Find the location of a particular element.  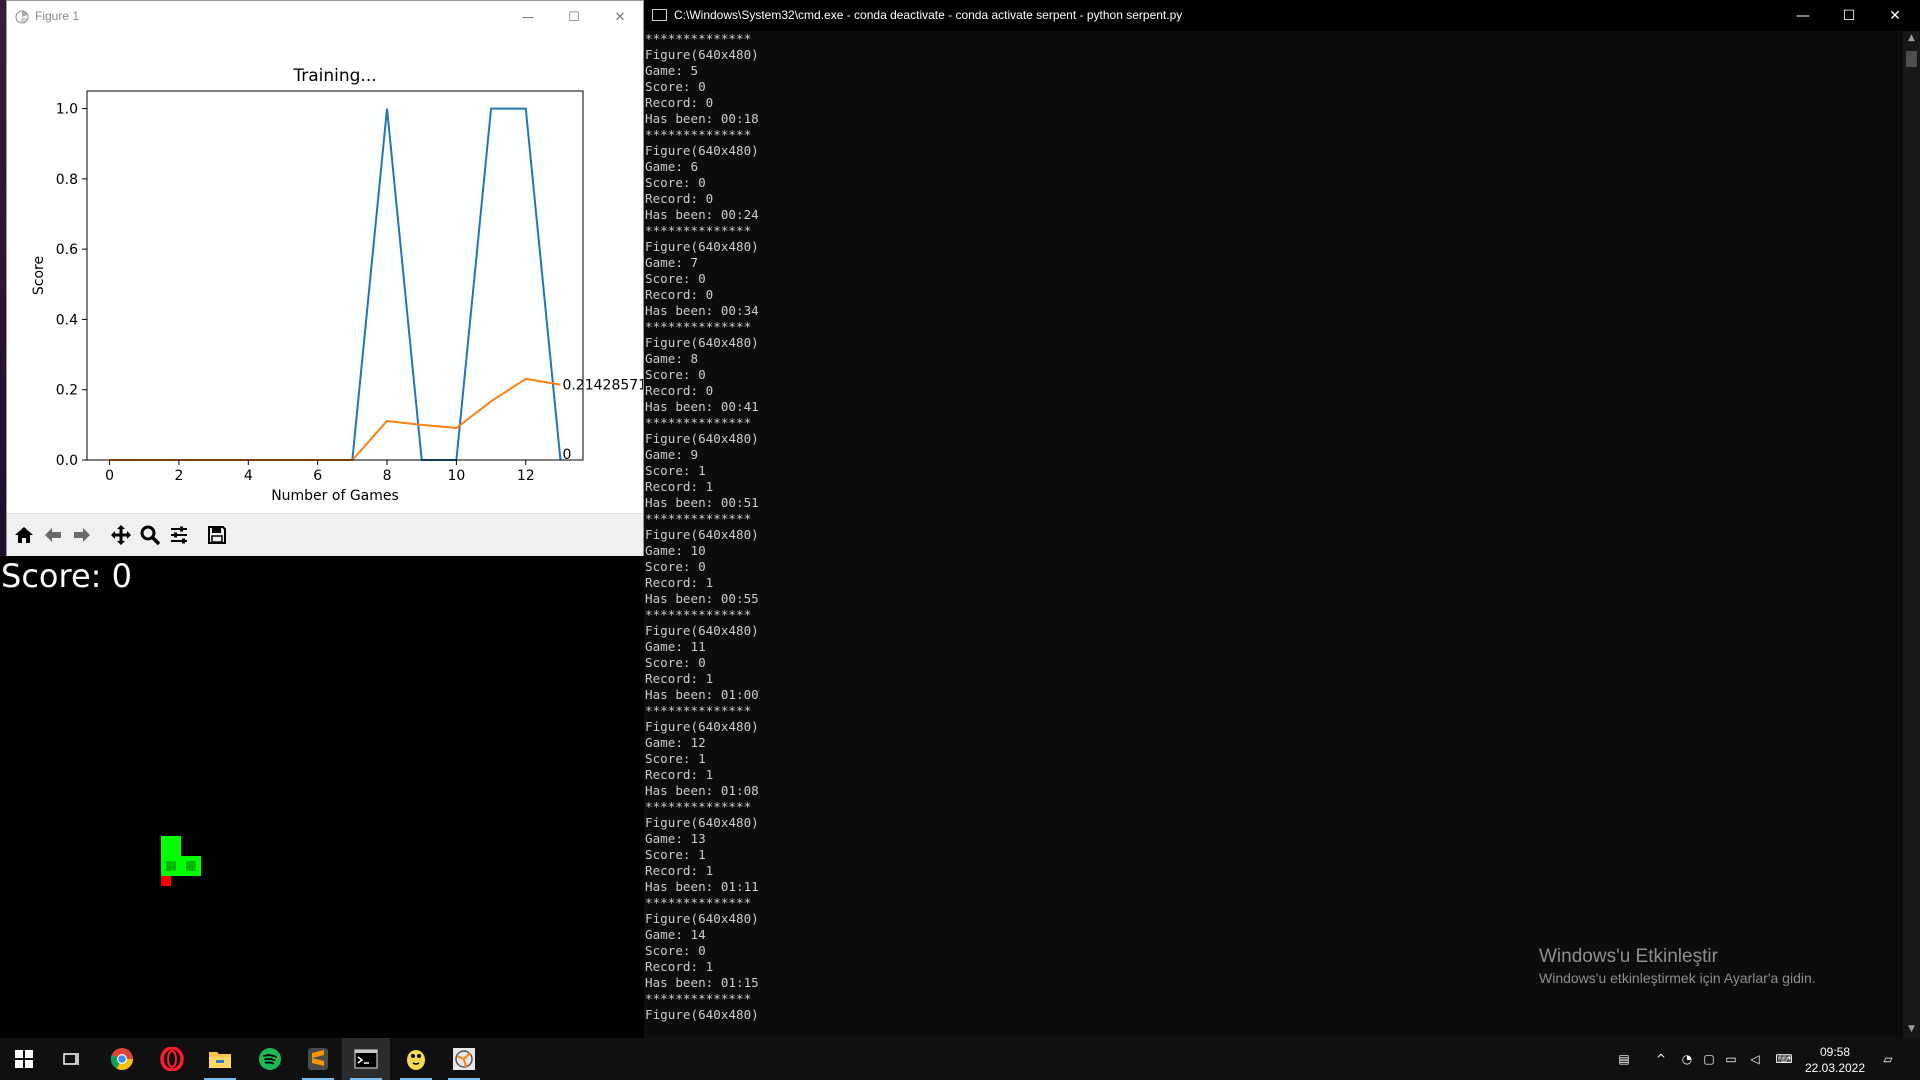

opera-icon is located at coordinates (172, 1059).